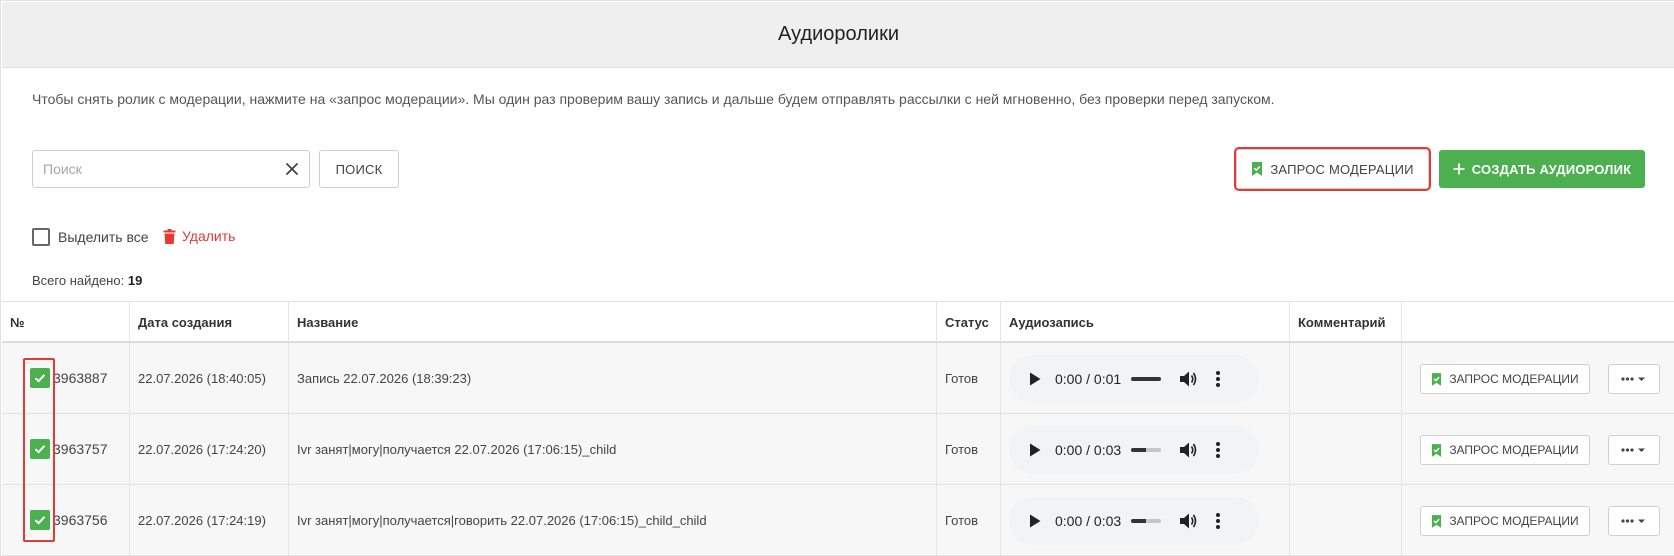 The width and height of the screenshot is (1674, 556). I want to click on delete-button: Удалить, so click(199, 236).